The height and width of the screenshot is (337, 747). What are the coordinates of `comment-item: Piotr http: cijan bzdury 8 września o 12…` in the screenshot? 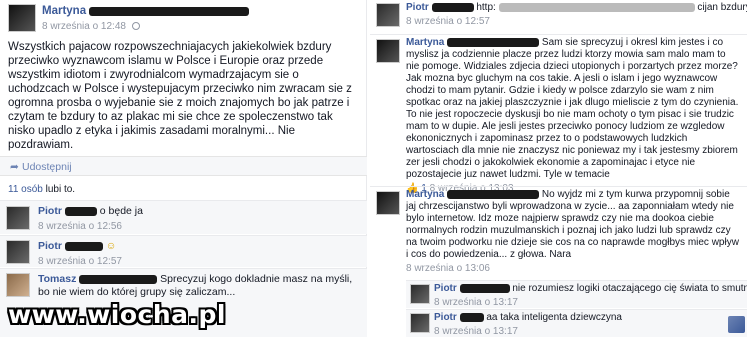 It's located at (558, 16).